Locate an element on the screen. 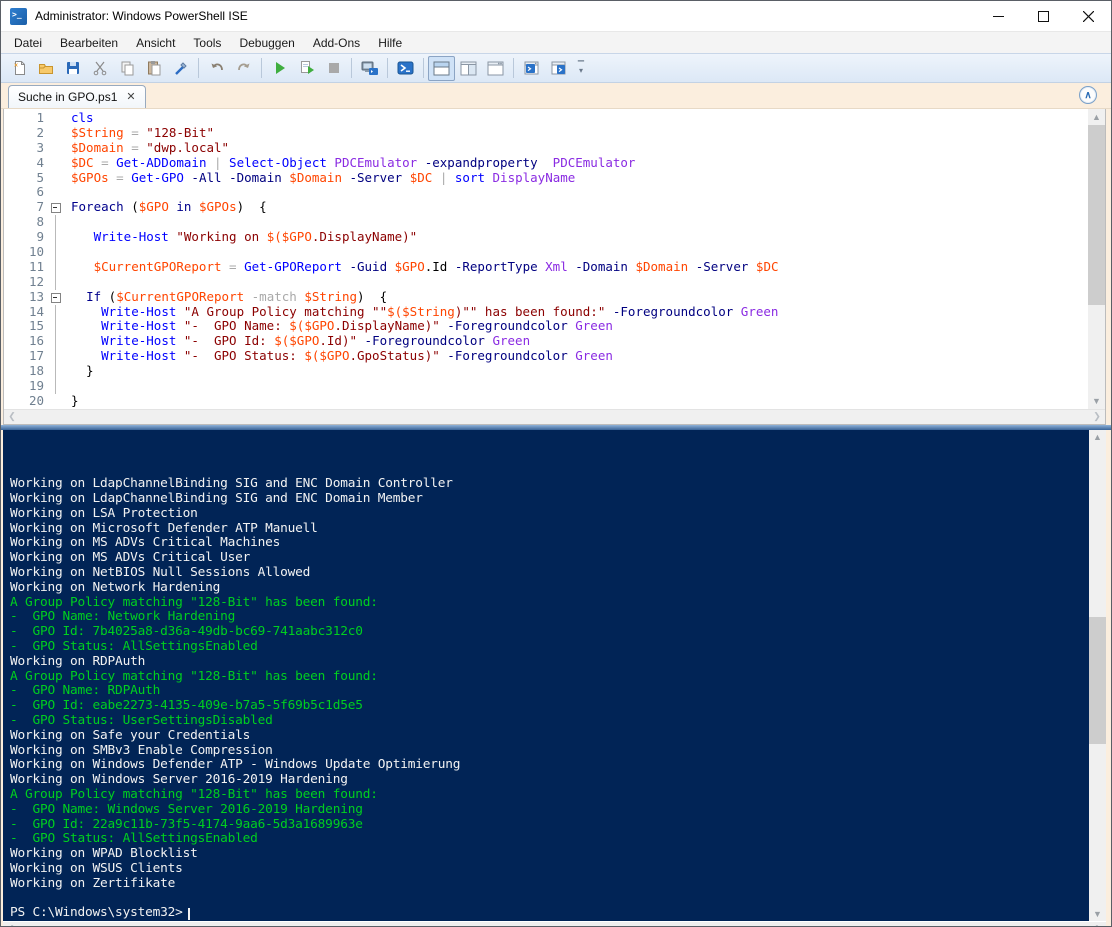 The image size is (1112, 927). console-line: - GPO Name: Network Hardening is located at coordinates (123, 617).